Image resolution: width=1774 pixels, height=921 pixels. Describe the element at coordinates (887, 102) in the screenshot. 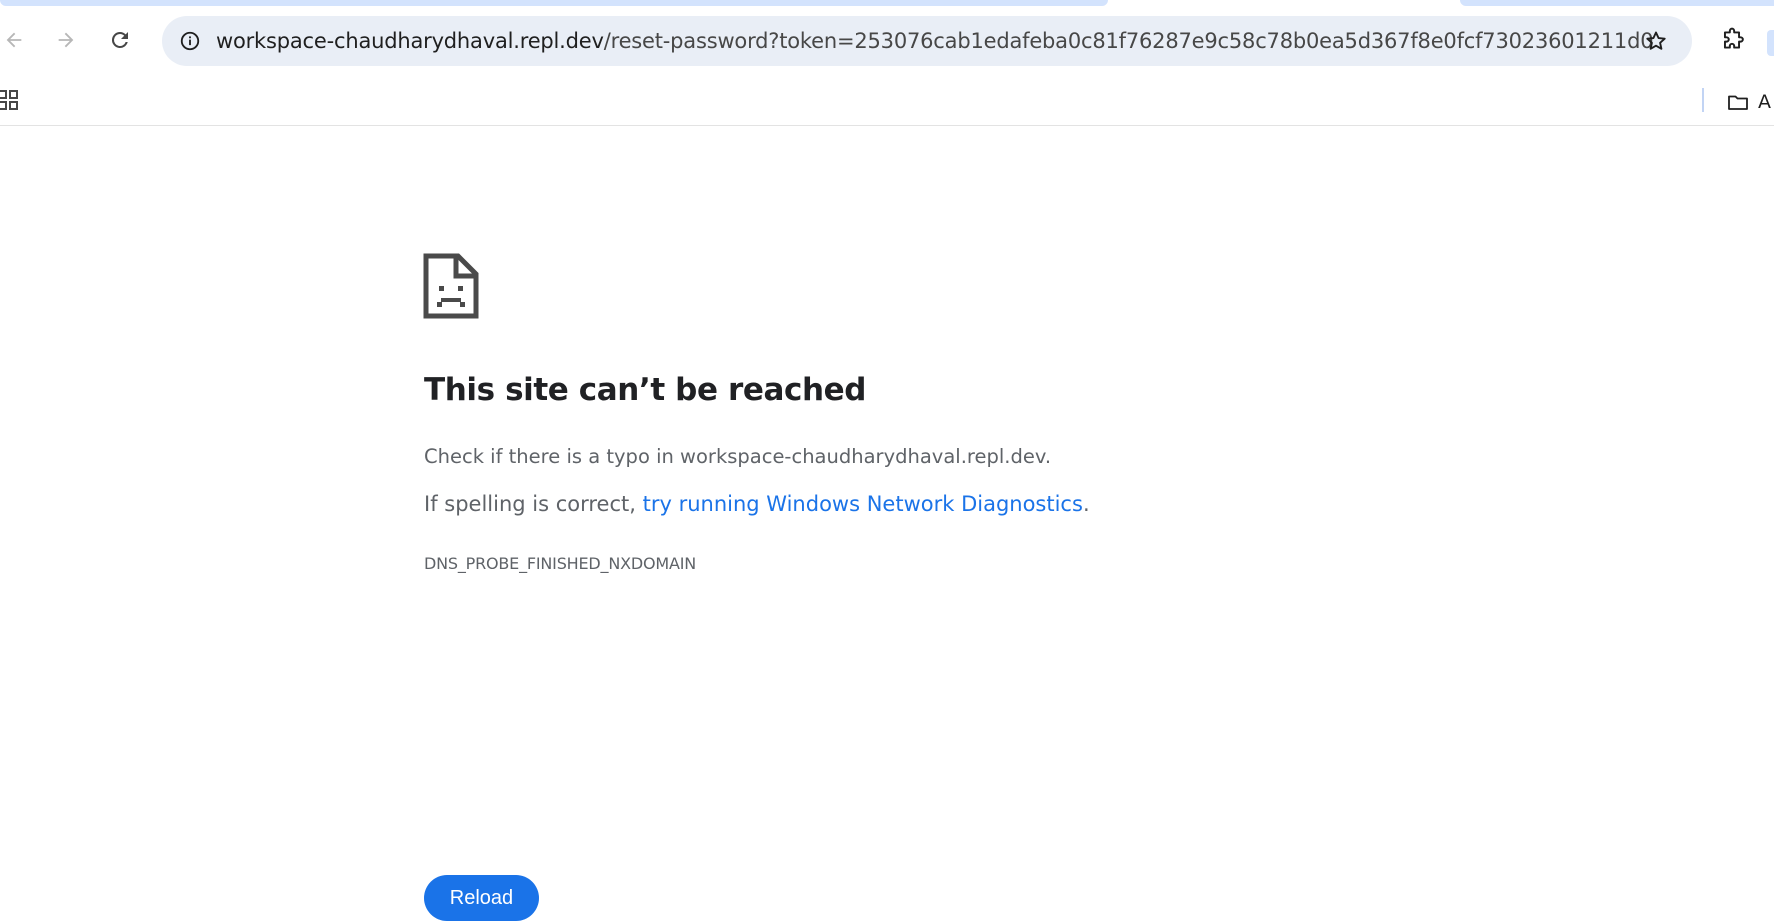

I see `bookmarks-bar: A` at that location.